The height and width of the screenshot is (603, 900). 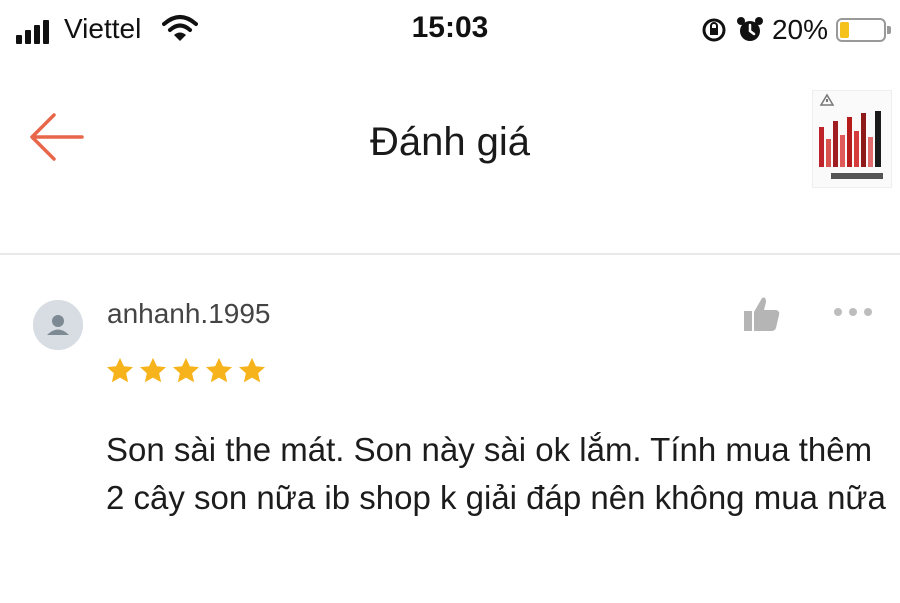 What do you see at coordinates (450, 254) in the screenshot?
I see `header-divider` at bounding box center [450, 254].